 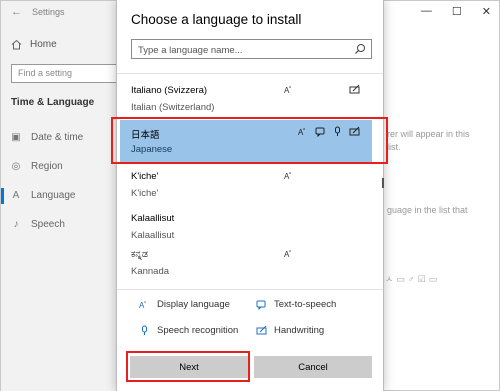 What do you see at coordinates (261, 305) in the screenshot?
I see `text-to-speech-icon` at bounding box center [261, 305].